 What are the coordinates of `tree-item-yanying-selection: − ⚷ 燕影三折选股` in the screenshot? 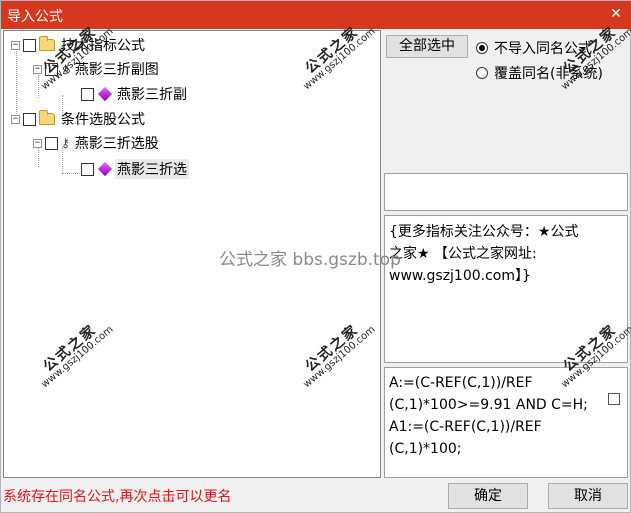 It's located at (97, 143).